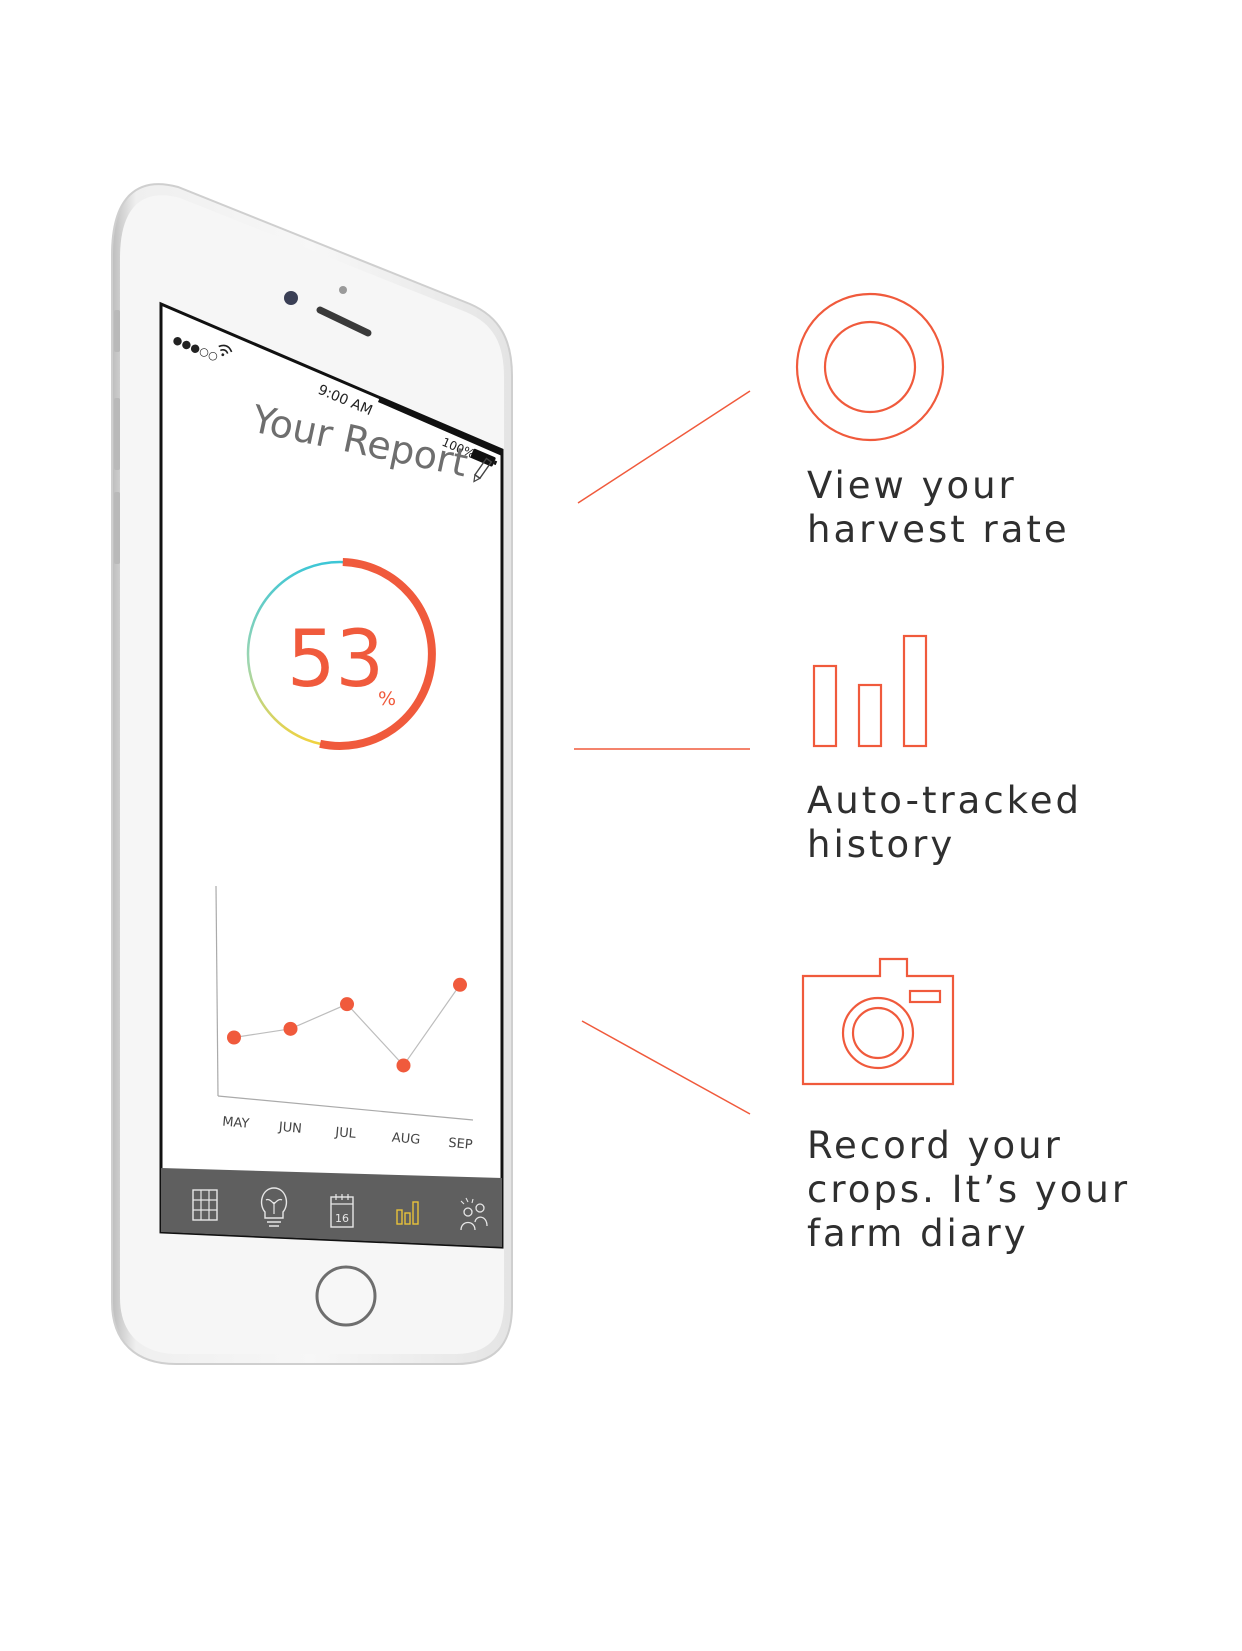 Image resolution: width=1242 pixels, height=1651 pixels. Describe the element at coordinates (666, 1067) in the screenshot. I see `connector-line-diary` at that location.